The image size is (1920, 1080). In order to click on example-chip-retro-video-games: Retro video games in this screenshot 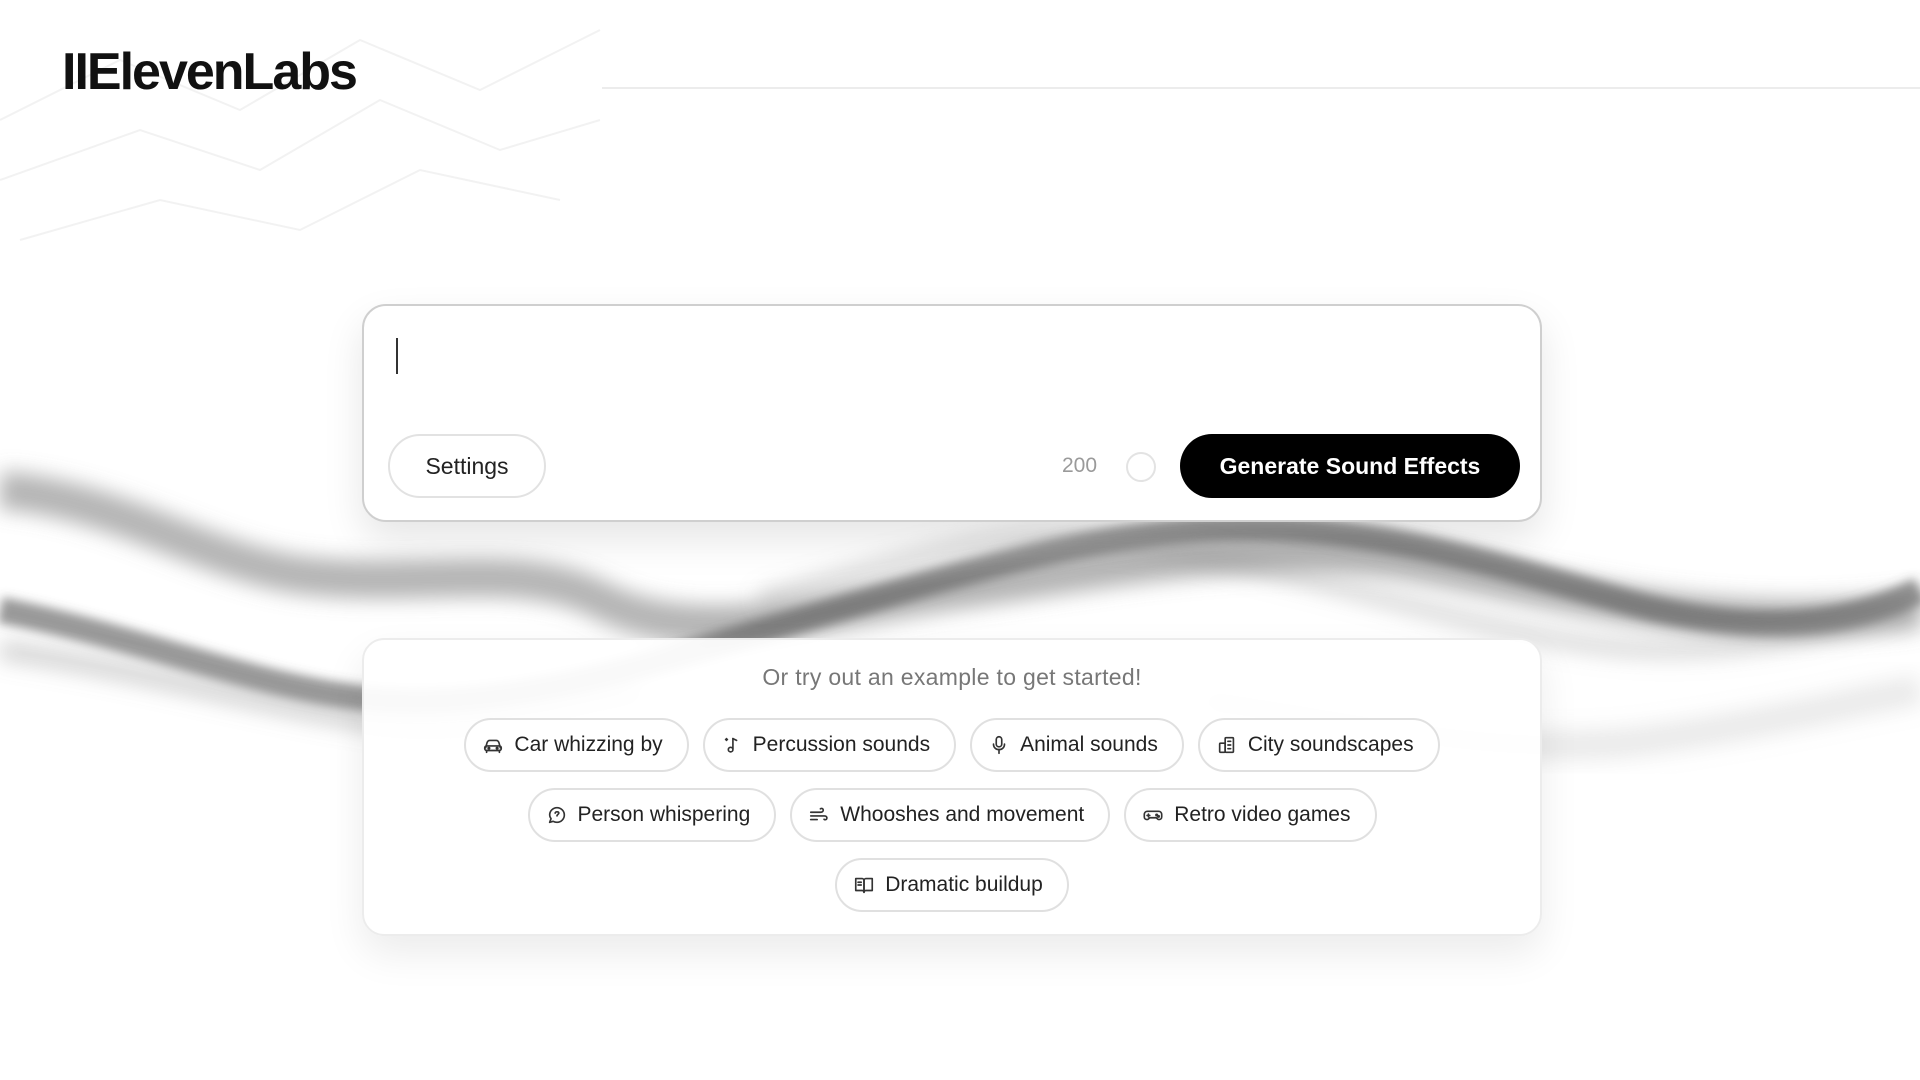, I will do `click(1250, 815)`.